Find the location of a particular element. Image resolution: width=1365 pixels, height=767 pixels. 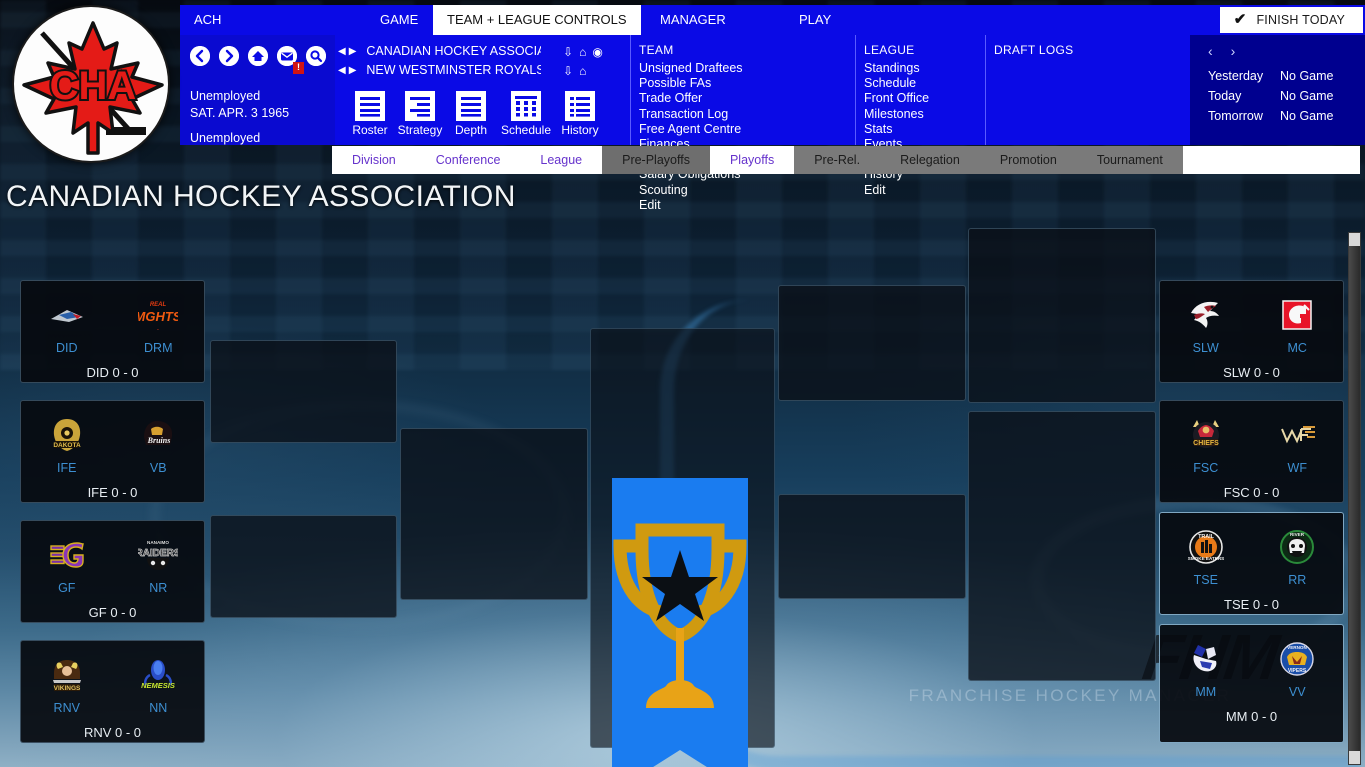

link-milestones: Milestones is located at coordinates (896, 114).